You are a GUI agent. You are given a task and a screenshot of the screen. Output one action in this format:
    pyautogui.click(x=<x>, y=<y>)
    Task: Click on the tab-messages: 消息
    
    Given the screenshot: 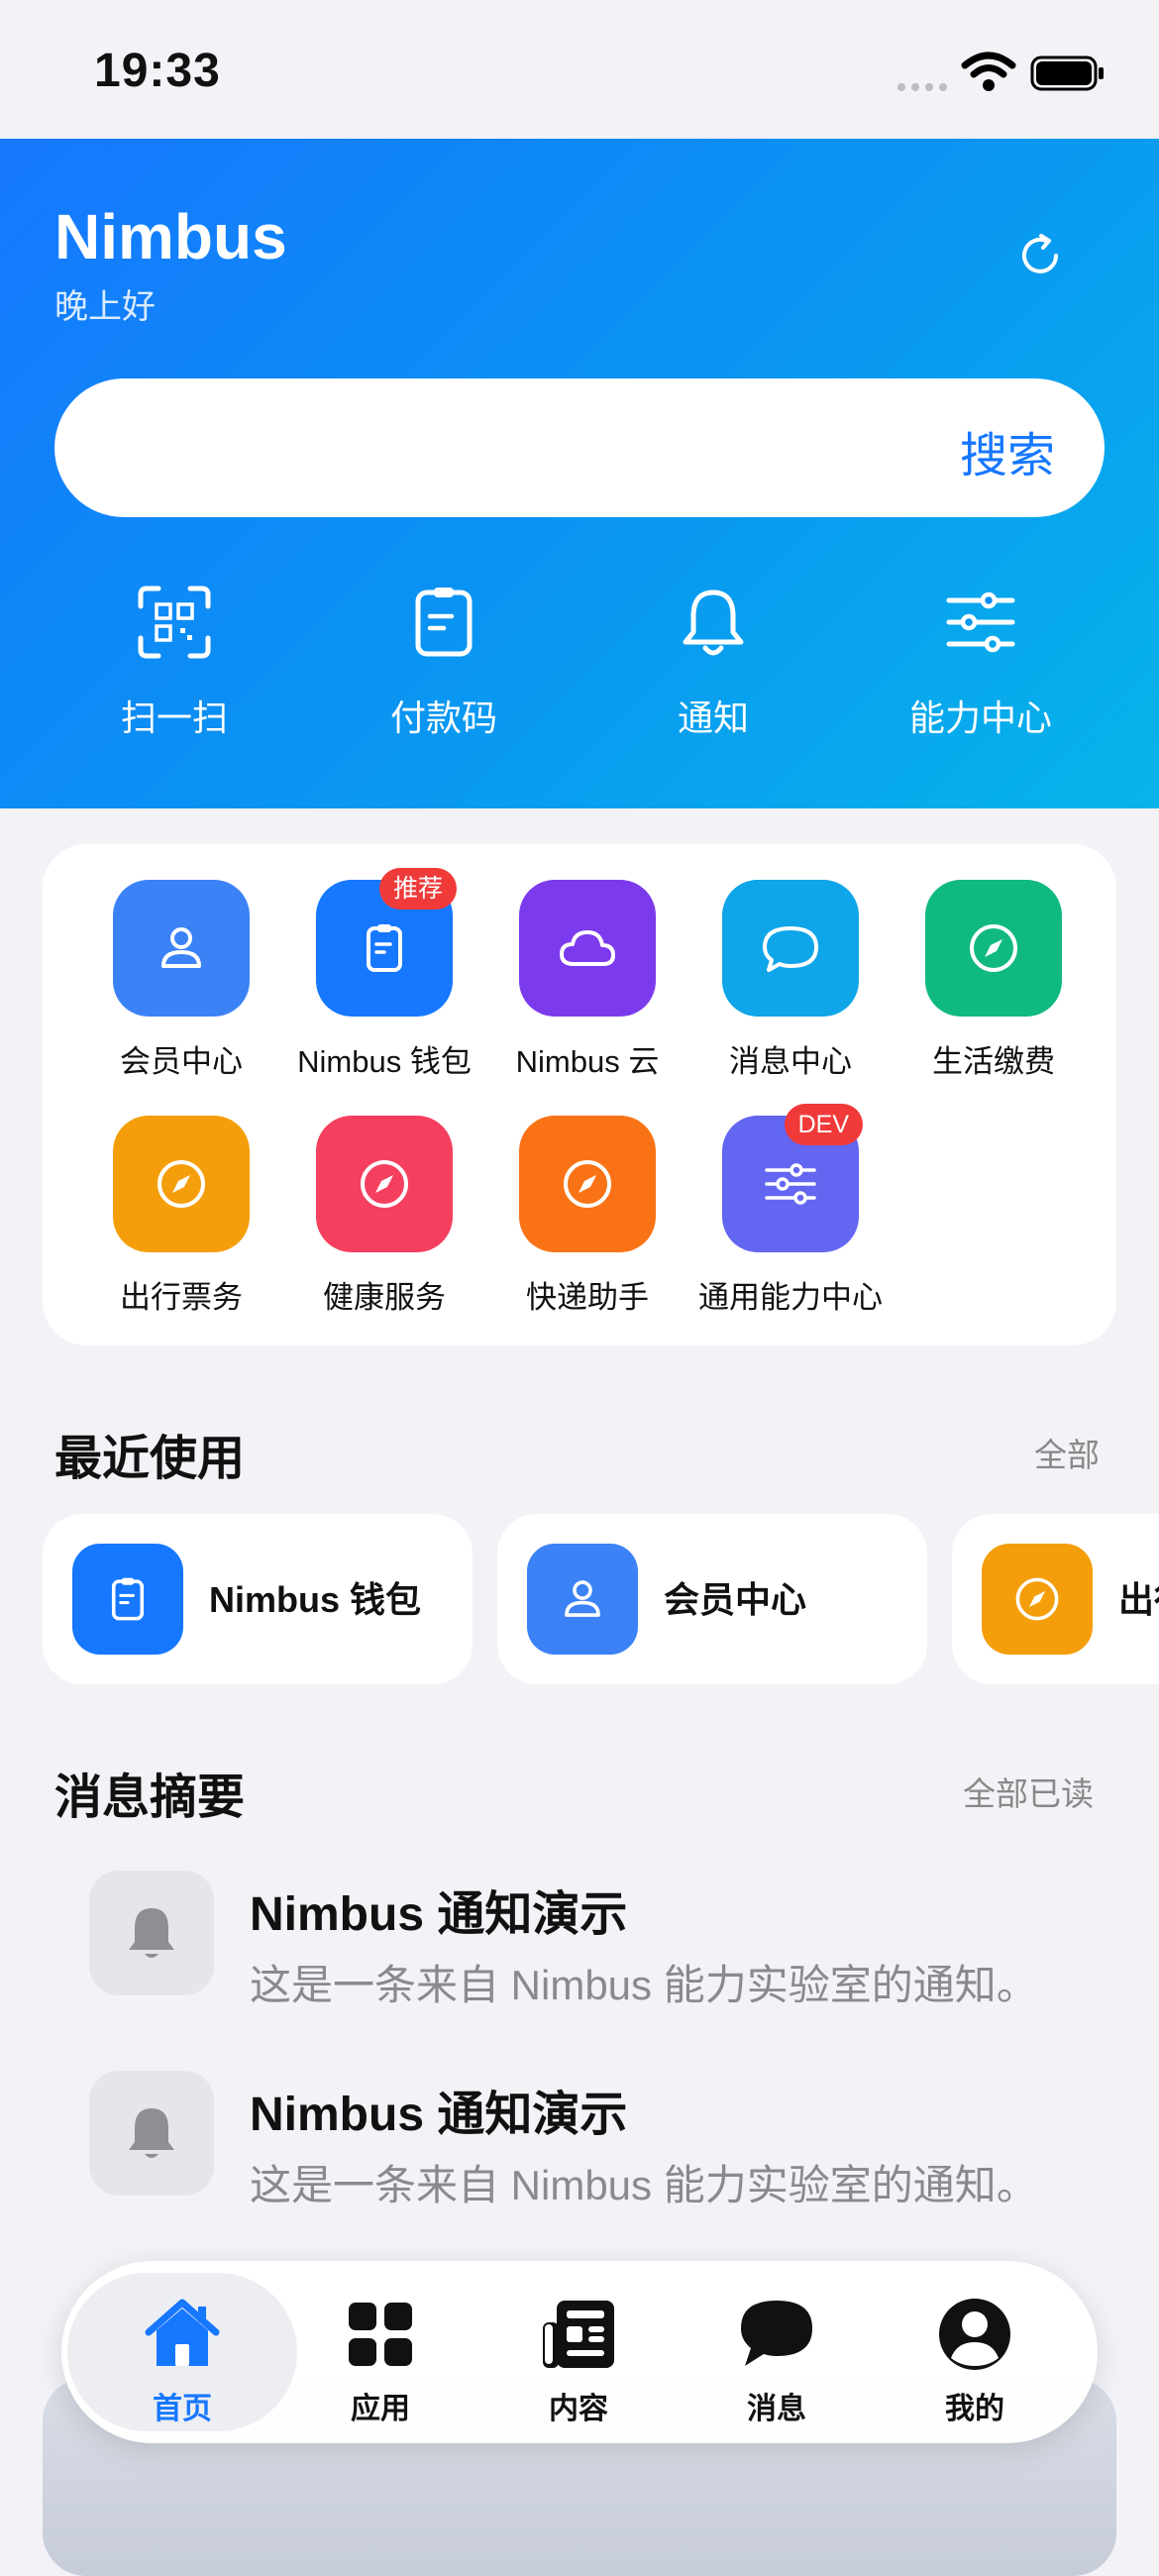 What is the action you would take?
    pyautogui.click(x=777, y=2352)
    